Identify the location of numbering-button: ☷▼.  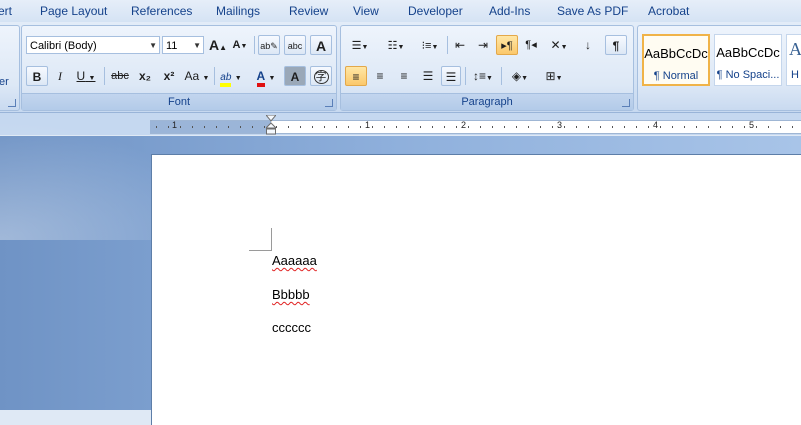
(396, 45).